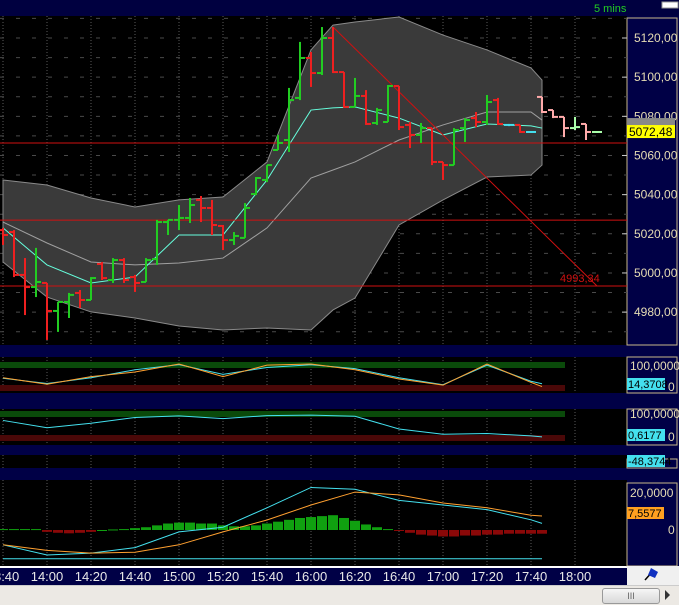 This screenshot has width=679, height=605. Describe the element at coordinates (651, 132) in the screenshot. I see `last-price-label: 5072,48` at that location.